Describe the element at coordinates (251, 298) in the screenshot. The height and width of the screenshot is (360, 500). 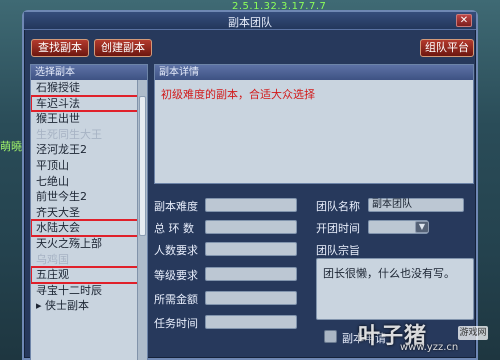
I see `money-field` at that location.